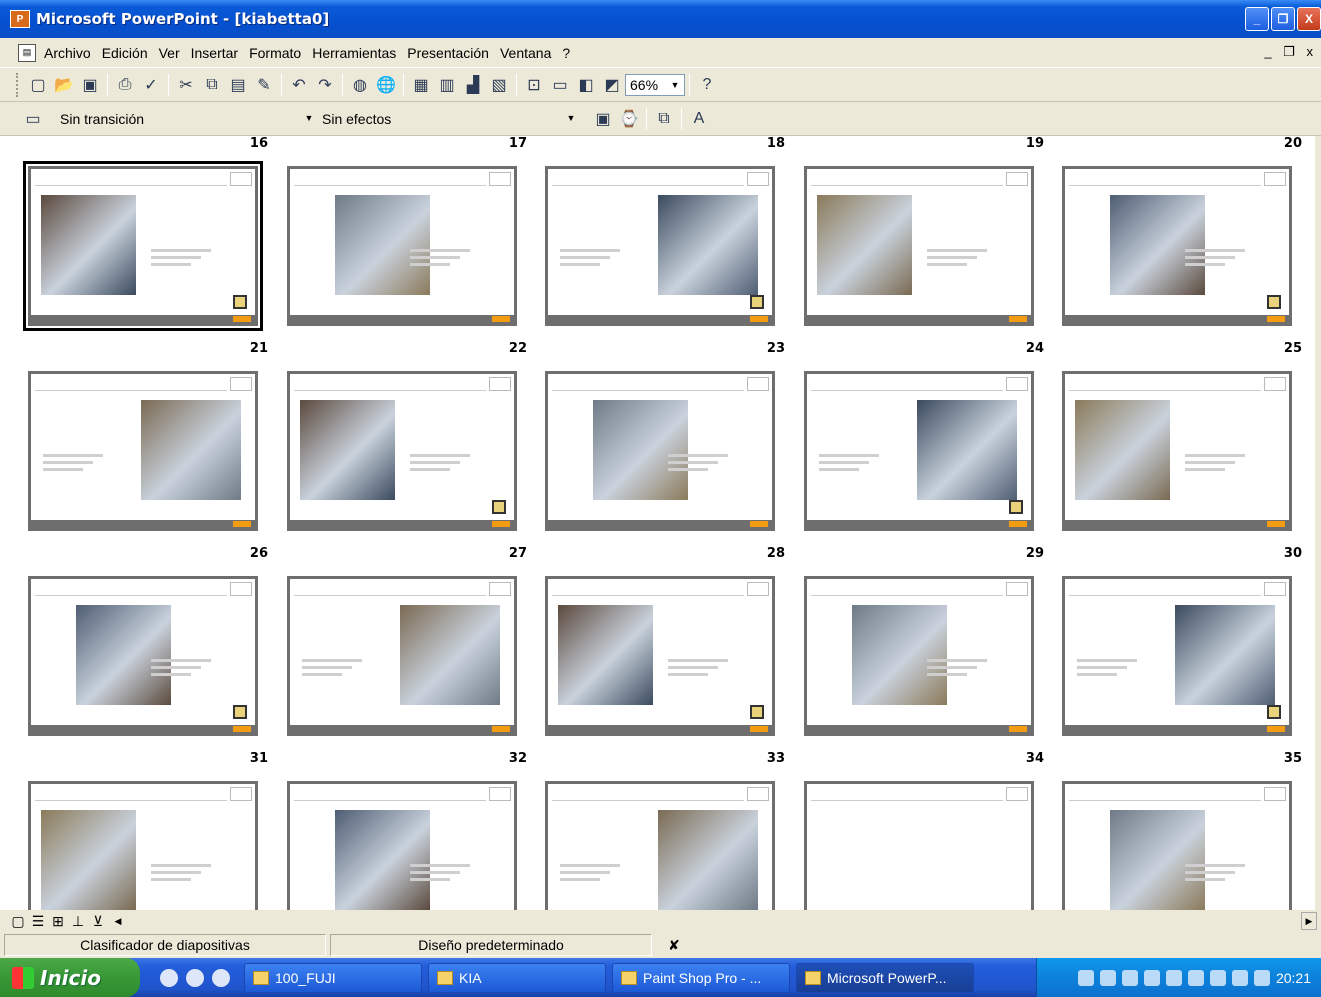  I want to click on format-painter-icon: ✎, so click(264, 85).